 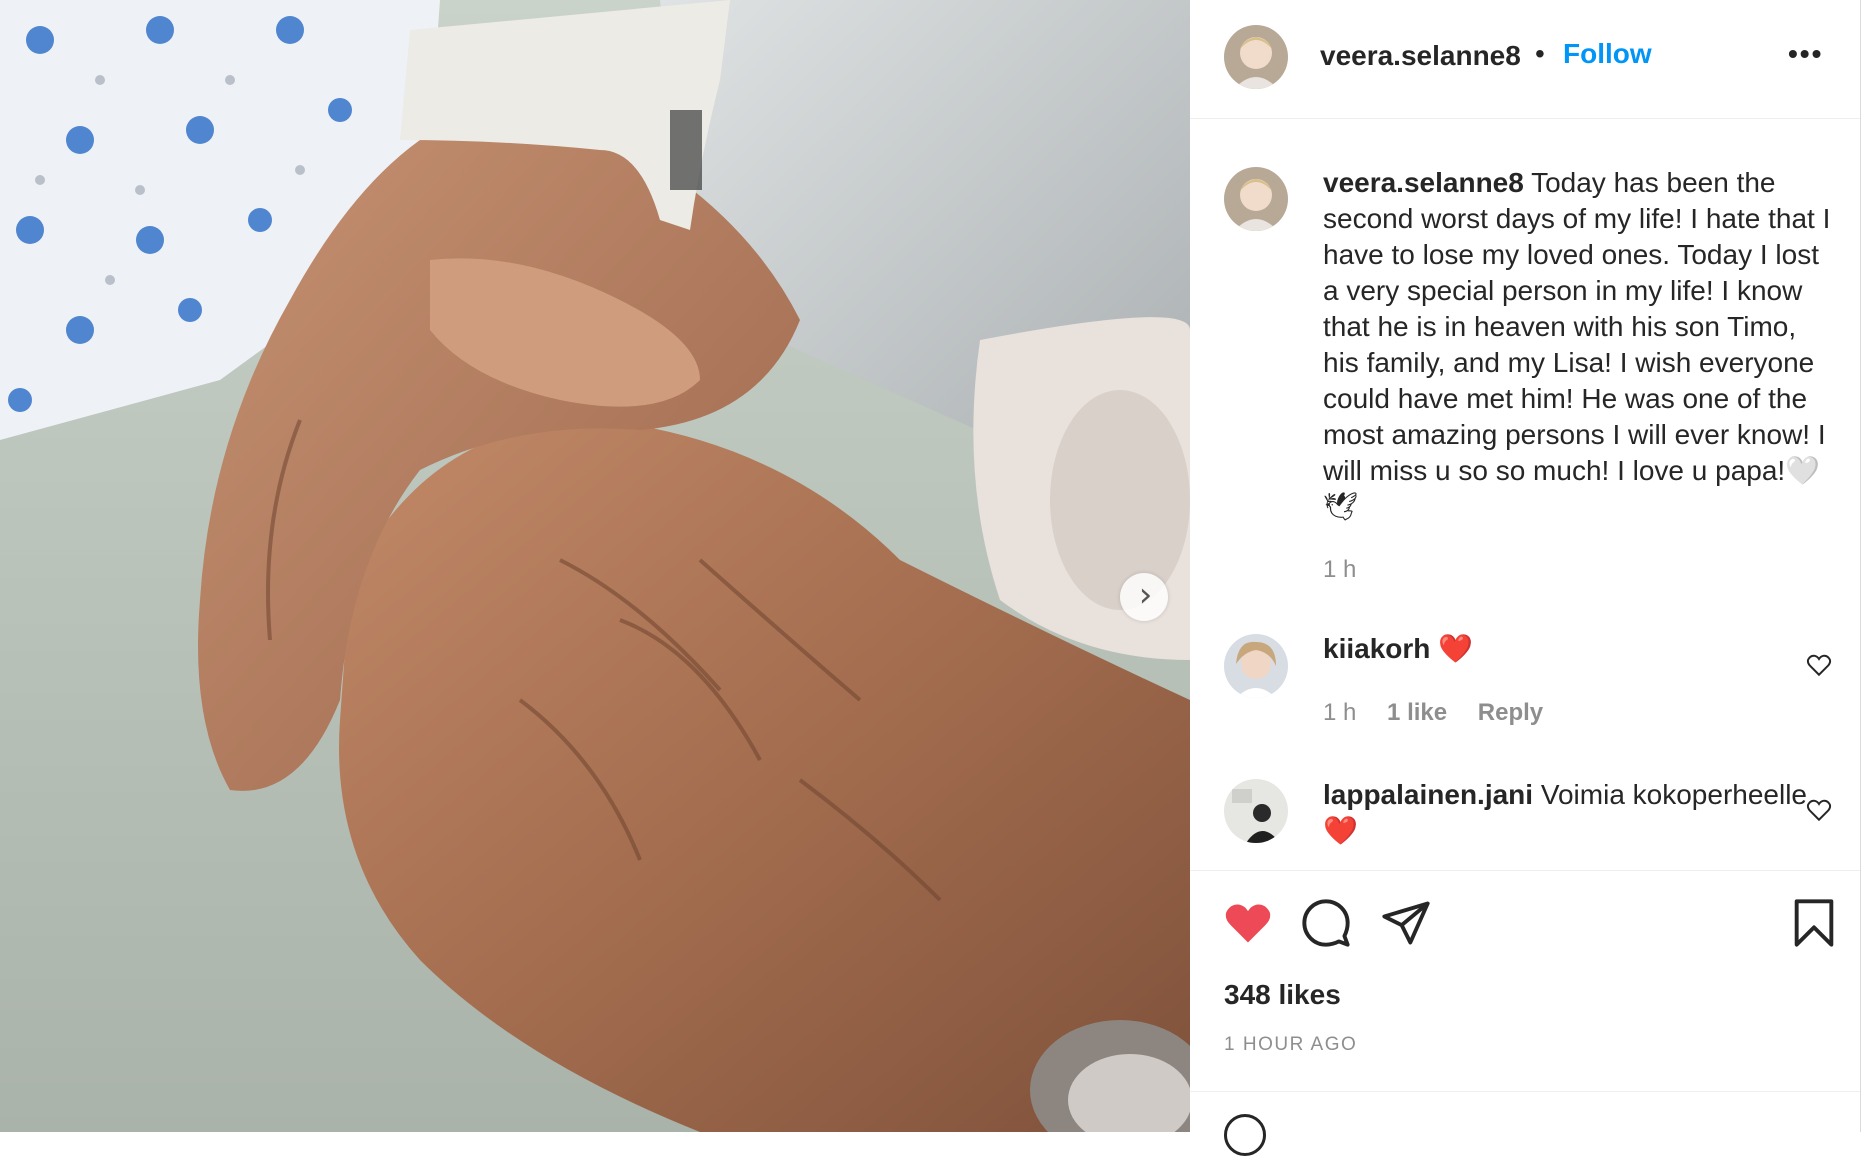 What do you see at coordinates (1428, 794) in the screenshot?
I see `comment-username: lappalainen.jani` at bounding box center [1428, 794].